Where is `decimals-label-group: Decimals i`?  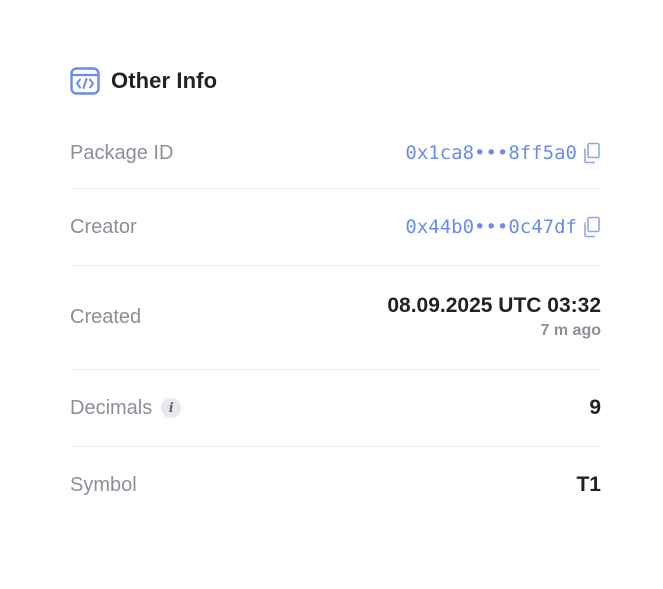
decimals-label-group: Decimals i is located at coordinates (126, 408).